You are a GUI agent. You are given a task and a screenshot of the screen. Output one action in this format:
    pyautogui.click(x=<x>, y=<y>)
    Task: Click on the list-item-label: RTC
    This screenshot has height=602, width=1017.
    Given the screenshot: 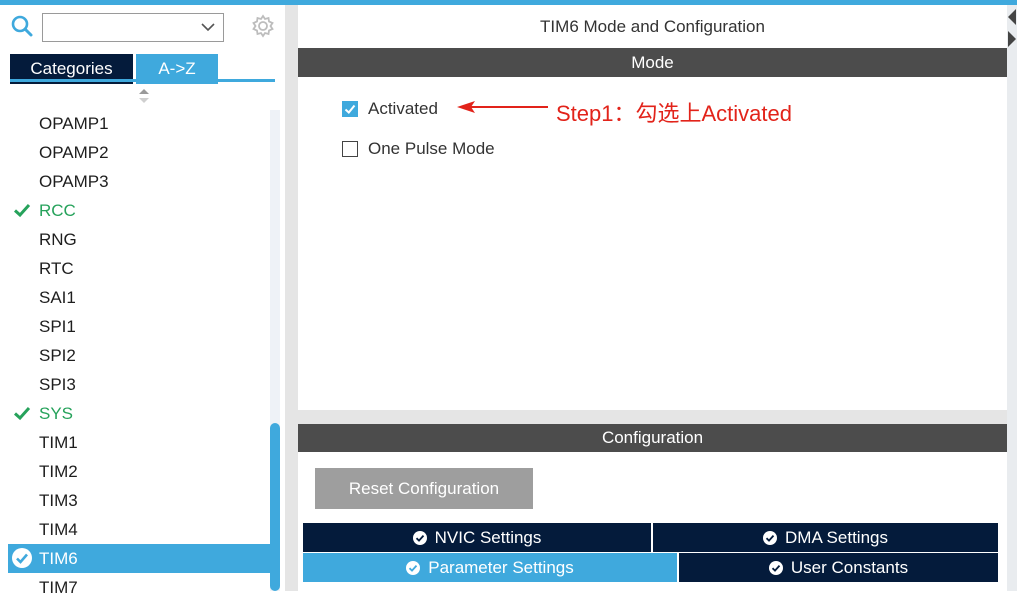 What is the action you would take?
    pyautogui.click(x=56, y=268)
    